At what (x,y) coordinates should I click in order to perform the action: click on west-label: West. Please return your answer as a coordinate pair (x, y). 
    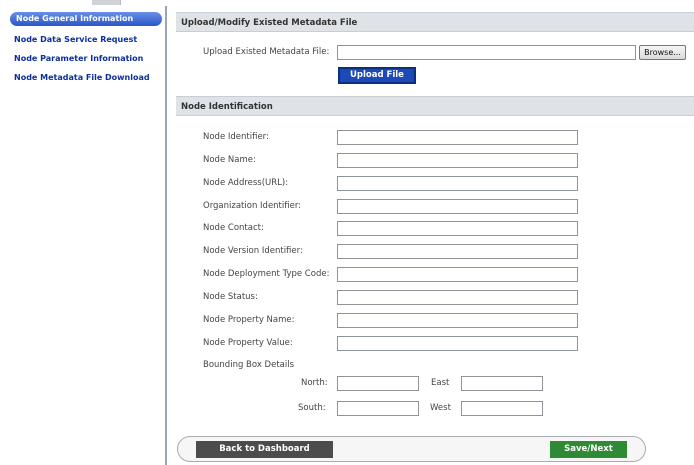
    Looking at the image, I should click on (440, 408).